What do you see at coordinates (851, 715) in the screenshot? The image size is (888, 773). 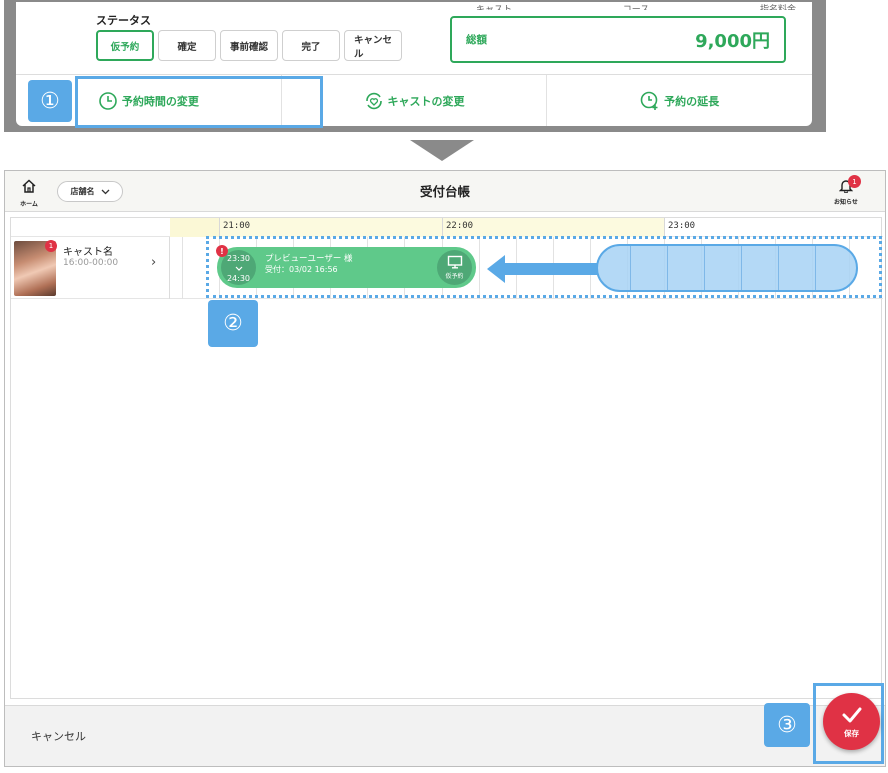 I see `checkmark-icon` at bounding box center [851, 715].